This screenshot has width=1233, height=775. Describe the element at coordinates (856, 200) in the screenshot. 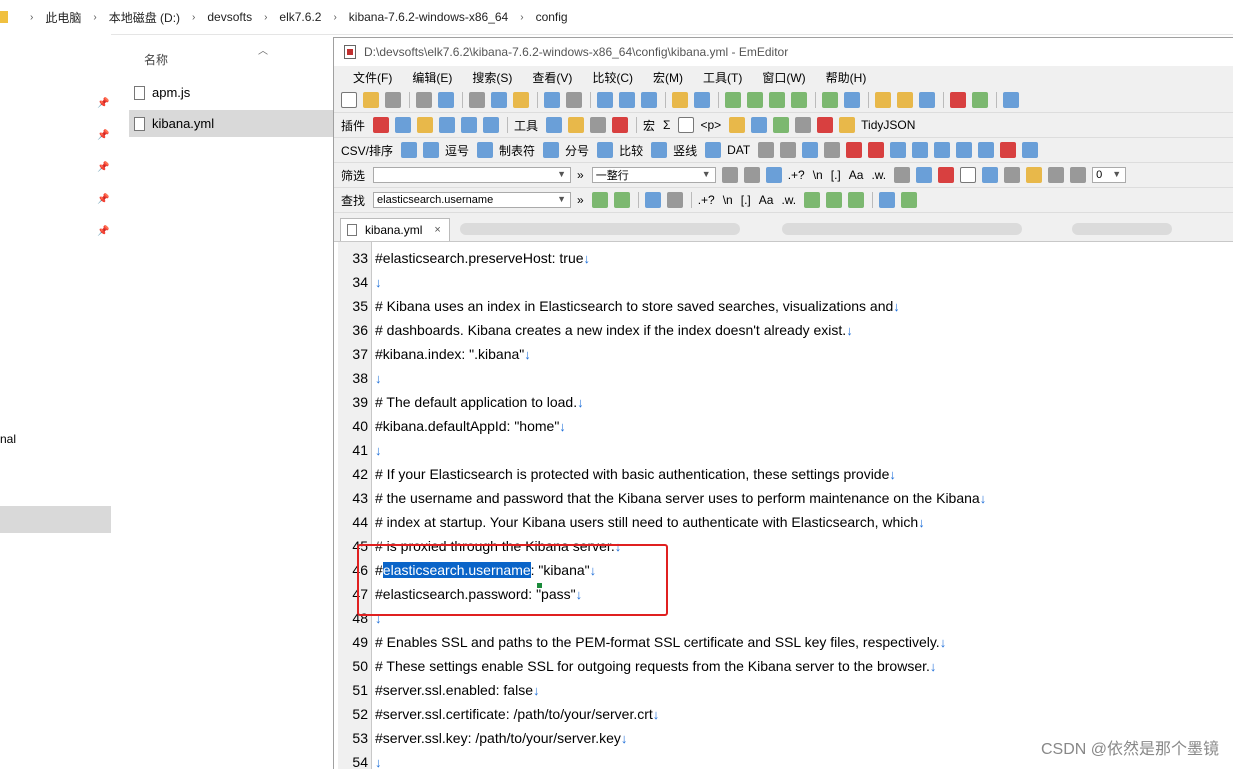

I see `find-list-icon` at that location.